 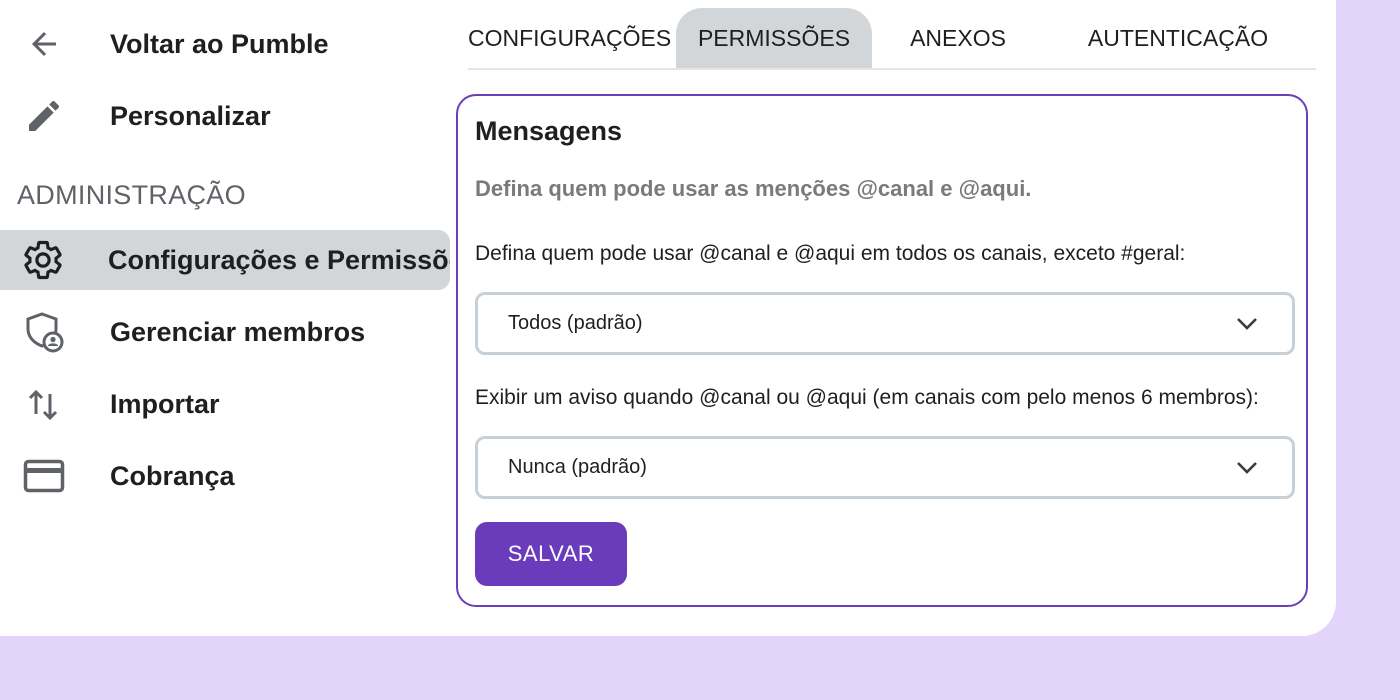 What do you see at coordinates (569, 38) in the screenshot?
I see `tab-configuracoes: CONFIGURAÇÕES` at bounding box center [569, 38].